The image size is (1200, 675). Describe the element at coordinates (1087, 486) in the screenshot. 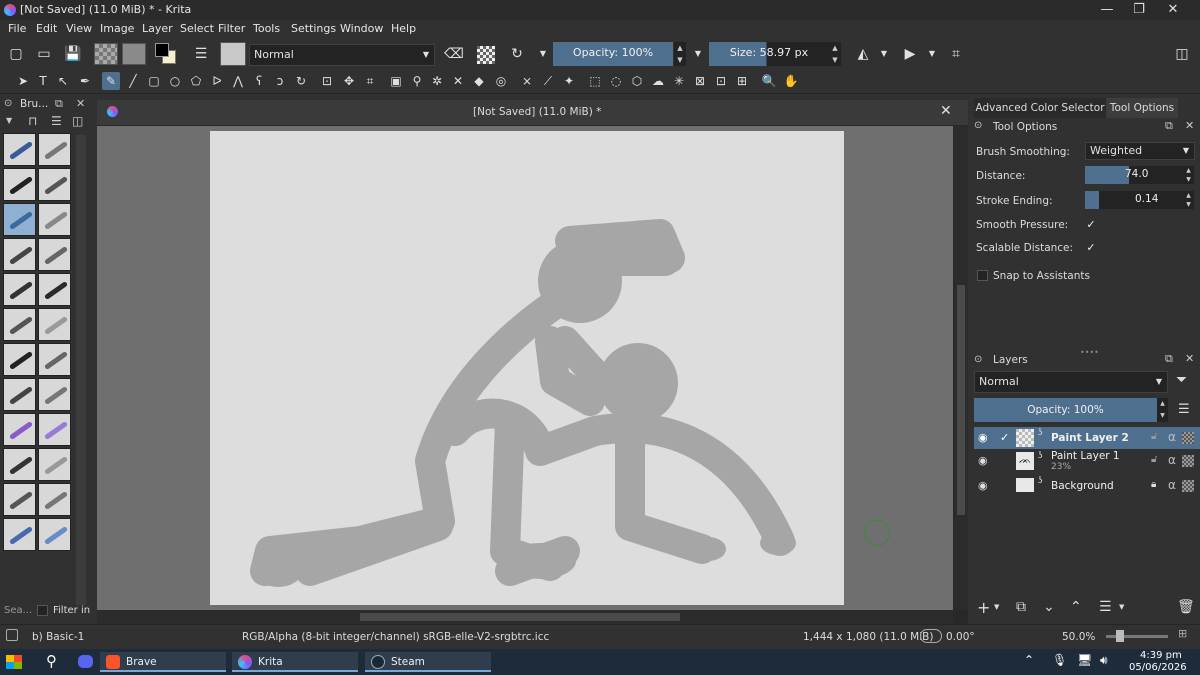

I see `layer-row: ◉ ʖ Background 🔒︎ α` at that location.